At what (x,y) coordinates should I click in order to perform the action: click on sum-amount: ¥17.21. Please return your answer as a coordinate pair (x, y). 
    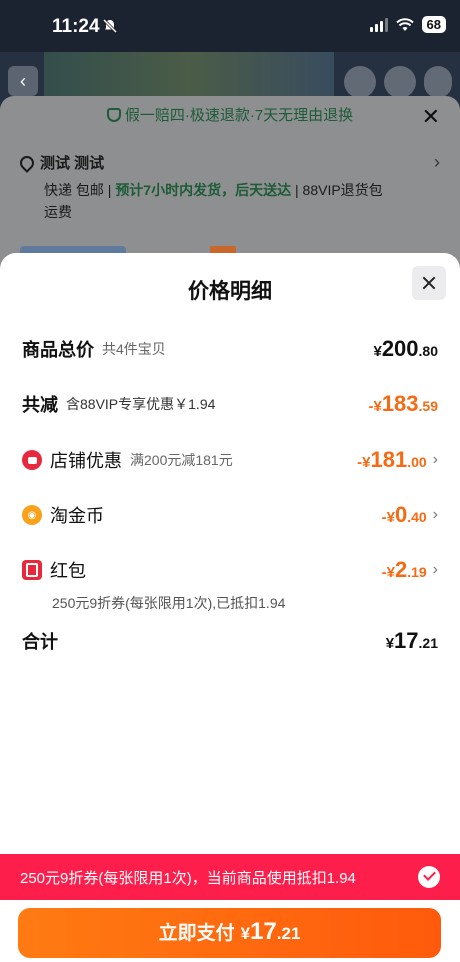
    Looking at the image, I should click on (411, 640).